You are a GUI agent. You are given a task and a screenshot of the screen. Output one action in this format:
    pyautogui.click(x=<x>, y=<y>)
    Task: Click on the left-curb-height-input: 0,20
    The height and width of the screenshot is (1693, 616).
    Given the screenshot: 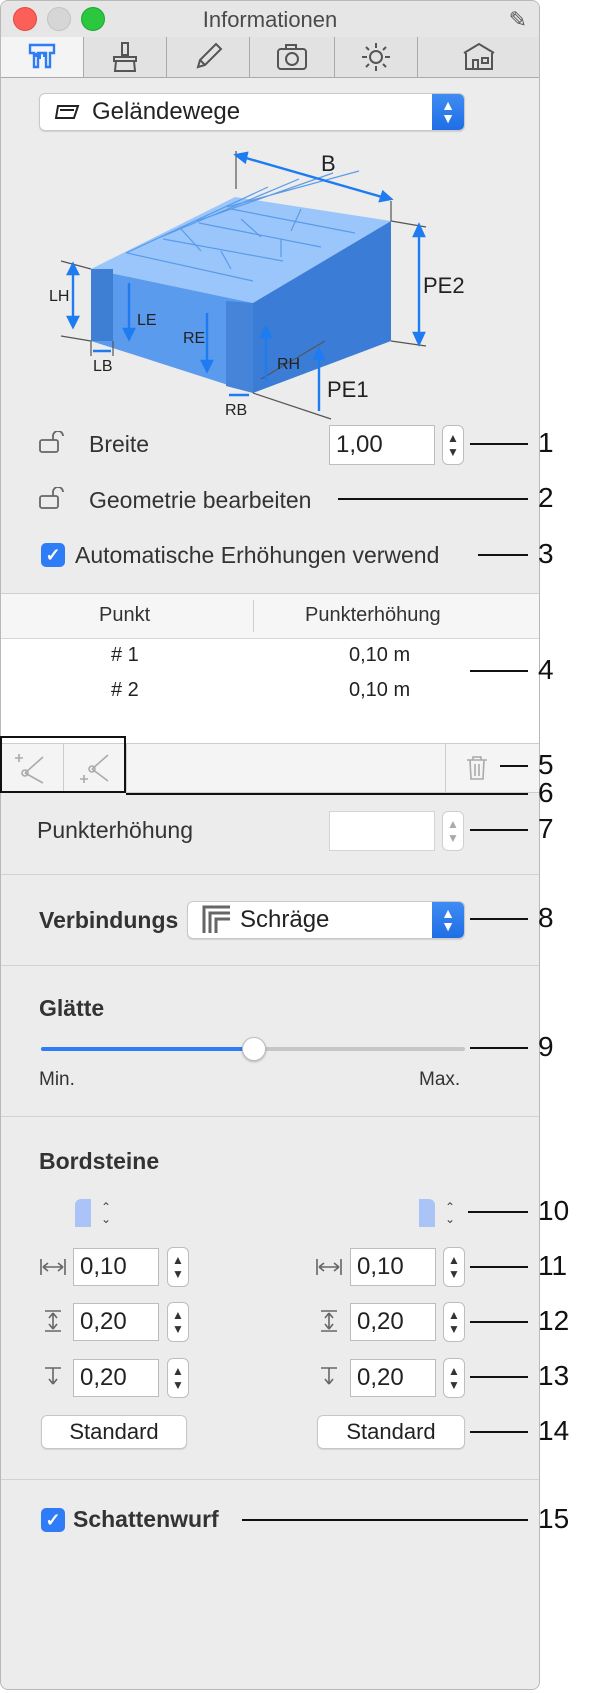 What is the action you would take?
    pyautogui.click(x=116, y=1322)
    